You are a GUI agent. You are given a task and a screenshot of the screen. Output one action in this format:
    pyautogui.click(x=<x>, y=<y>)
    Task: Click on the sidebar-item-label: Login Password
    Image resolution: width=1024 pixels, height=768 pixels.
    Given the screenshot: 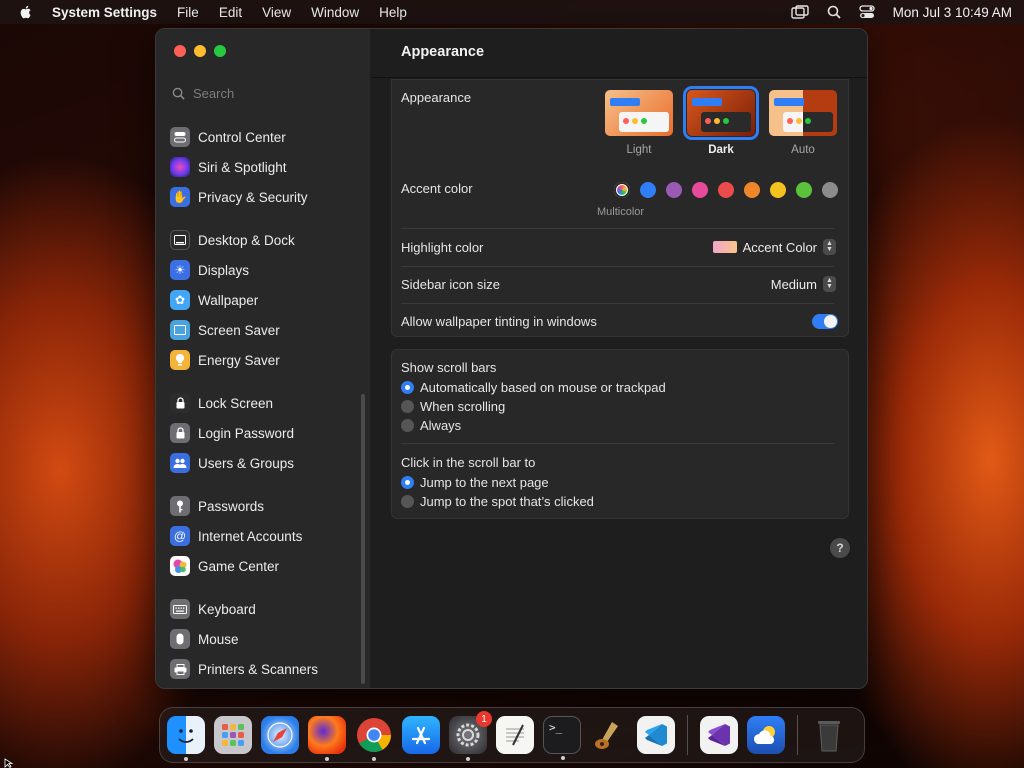 What is the action you would take?
    pyautogui.click(x=246, y=433)
    